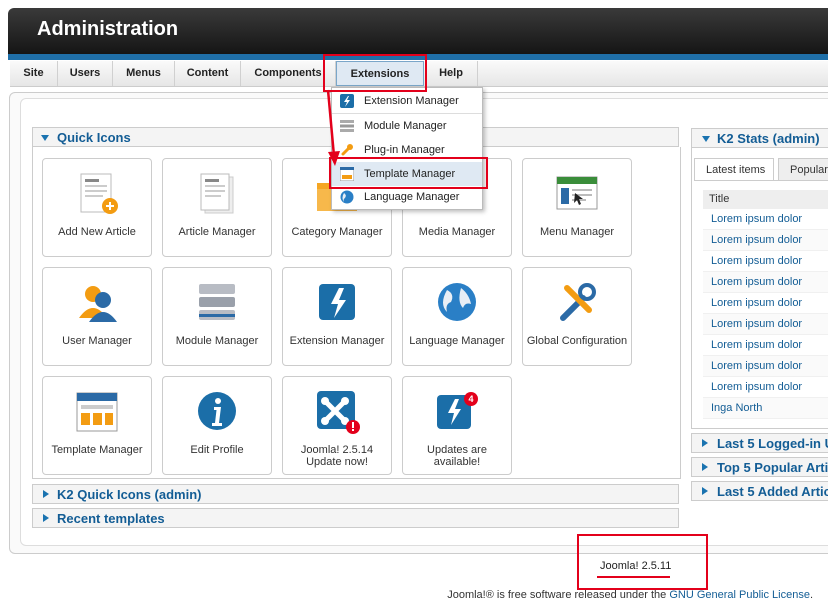  I want to click on tile-module-manager: Module Manager, so click(217, 316).